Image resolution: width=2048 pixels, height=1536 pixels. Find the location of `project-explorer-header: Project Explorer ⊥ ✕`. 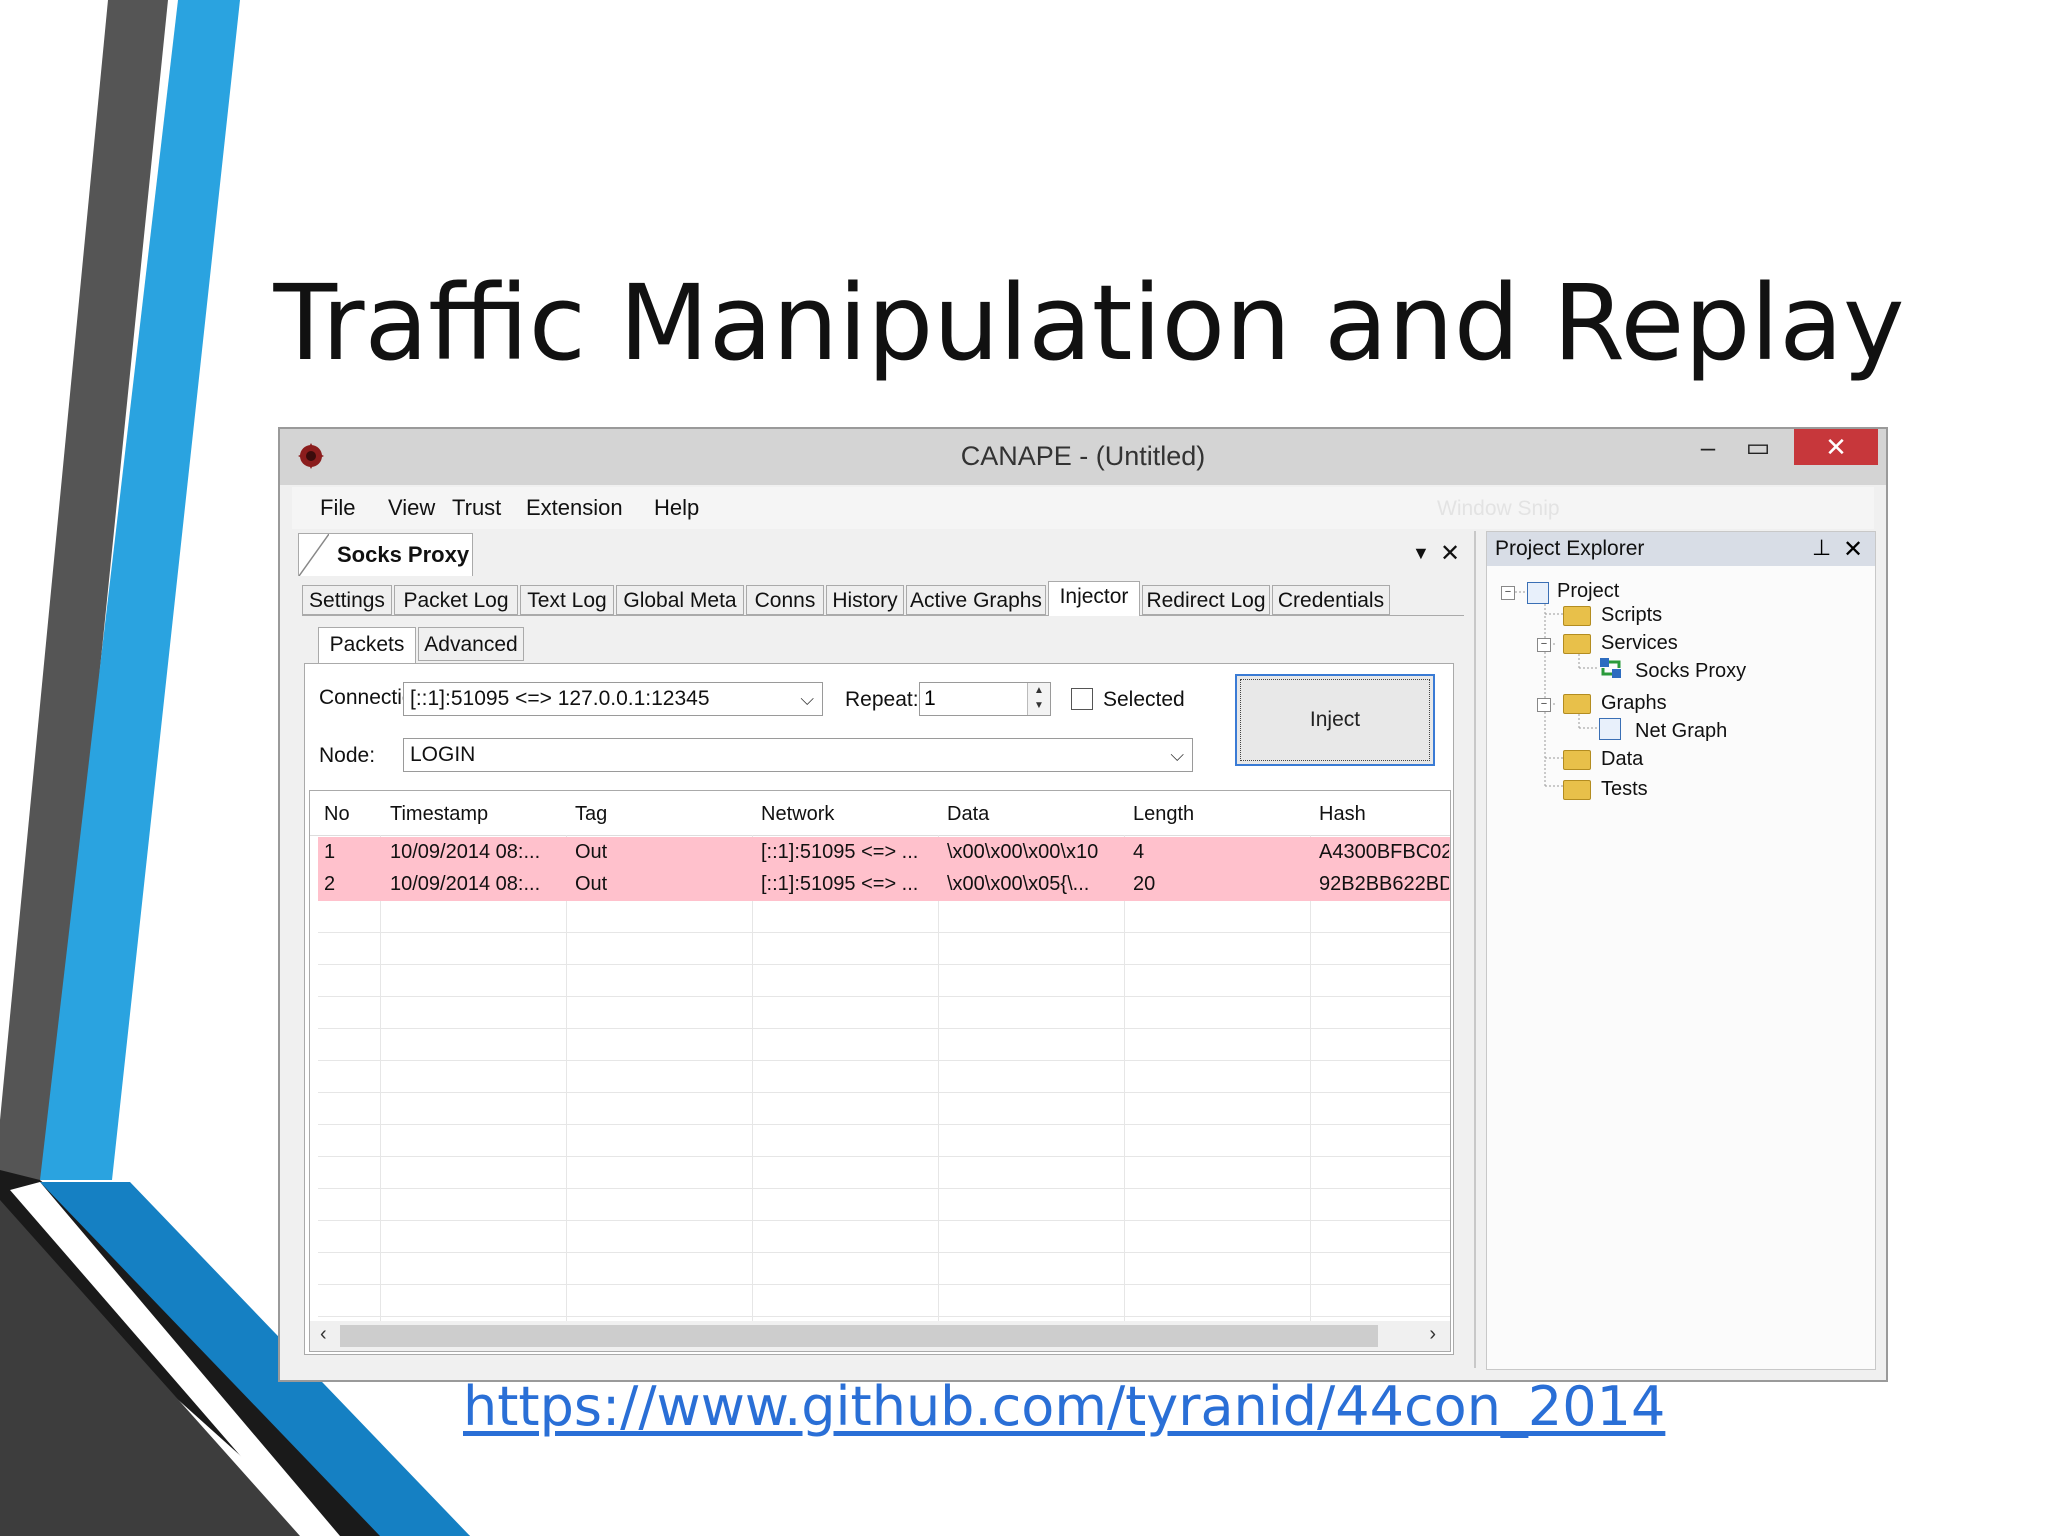

project-explorer-header: Project Explorer ⊥ ✕ is located at coordinates (1681, 549).